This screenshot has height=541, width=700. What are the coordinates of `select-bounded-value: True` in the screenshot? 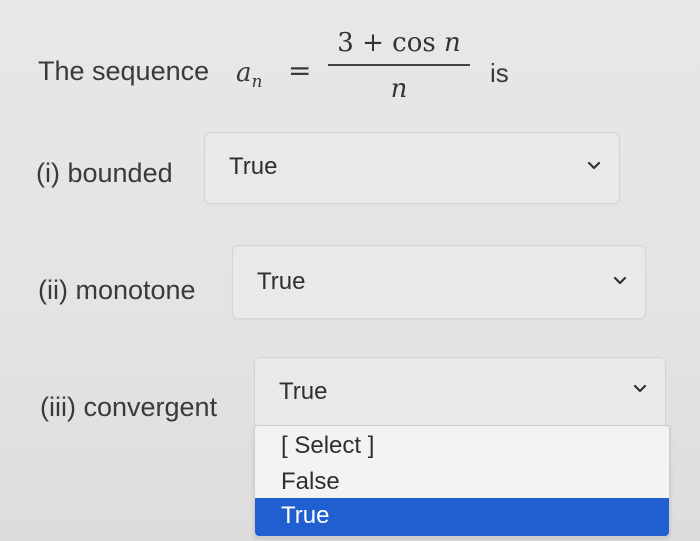 It's located at (253, 166).